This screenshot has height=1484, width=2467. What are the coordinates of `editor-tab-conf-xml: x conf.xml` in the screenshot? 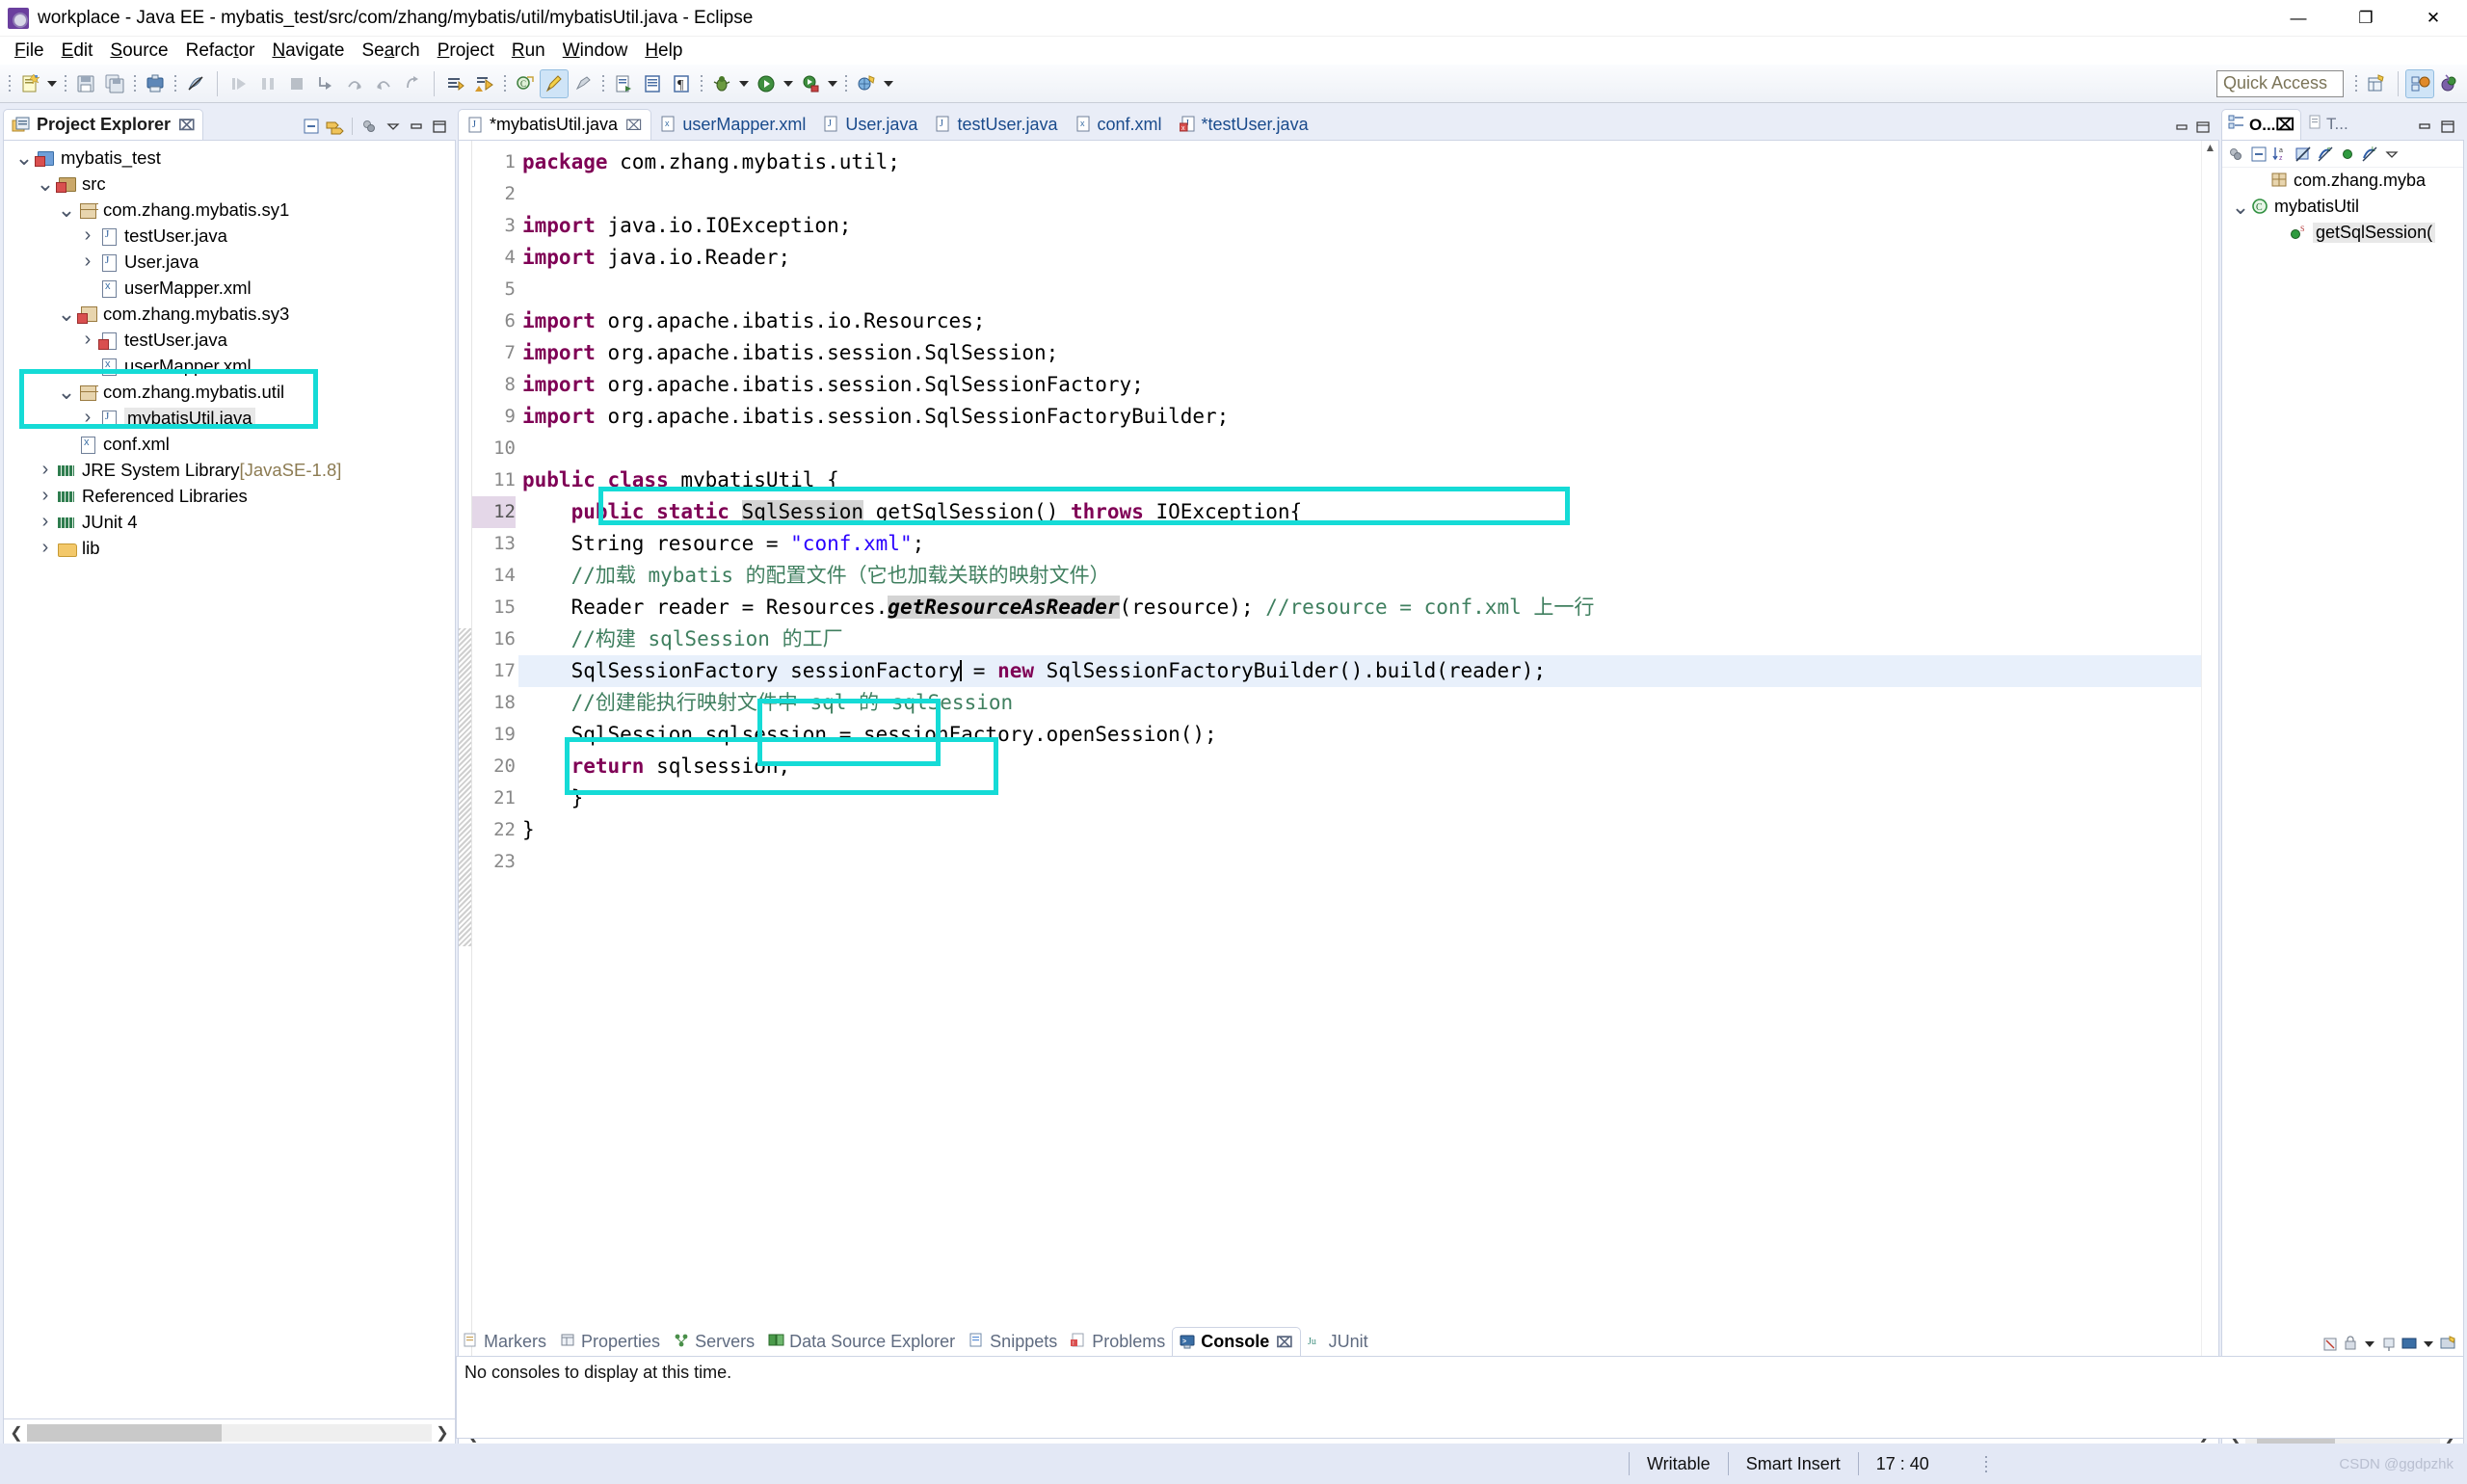 It's located at (1119, 125).